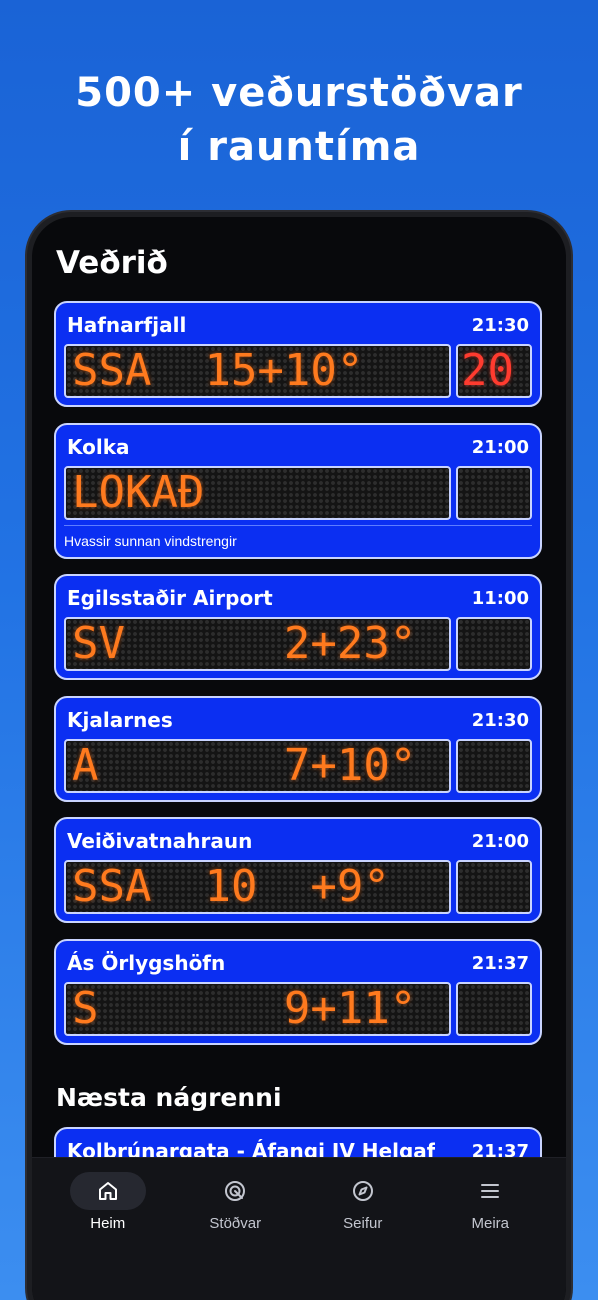  What do you see at coordinates (257, 493) in the screenshot?
I see `led-display: LOKAÐ` at bounding box center [257, 493].